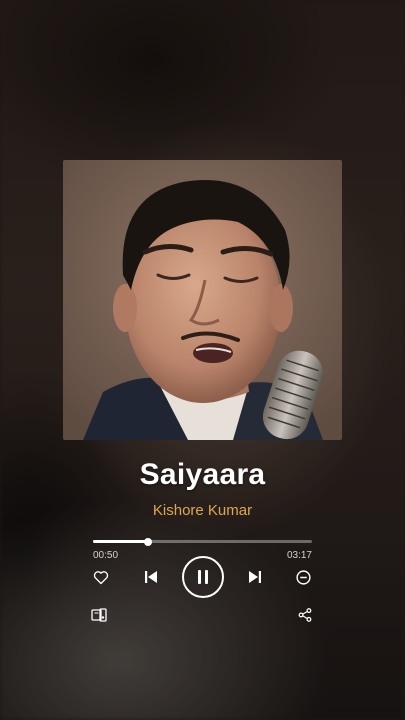 The image size is (405, 720). I want to click on minus-circle-icon, so click(303, 577).